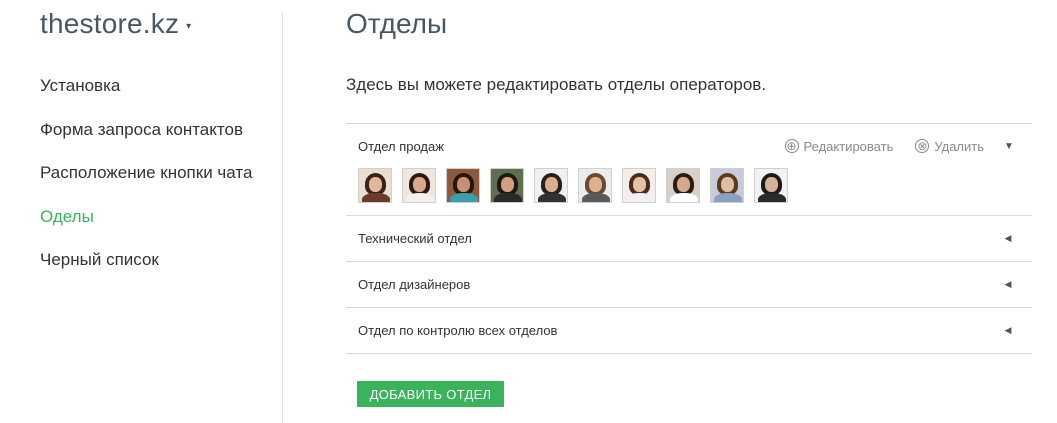 This screenshot has width=1057, height=423. Describe the element at coordinates (415, 238) in the screenshot. I see `department-name: Технический отдел` at that location.